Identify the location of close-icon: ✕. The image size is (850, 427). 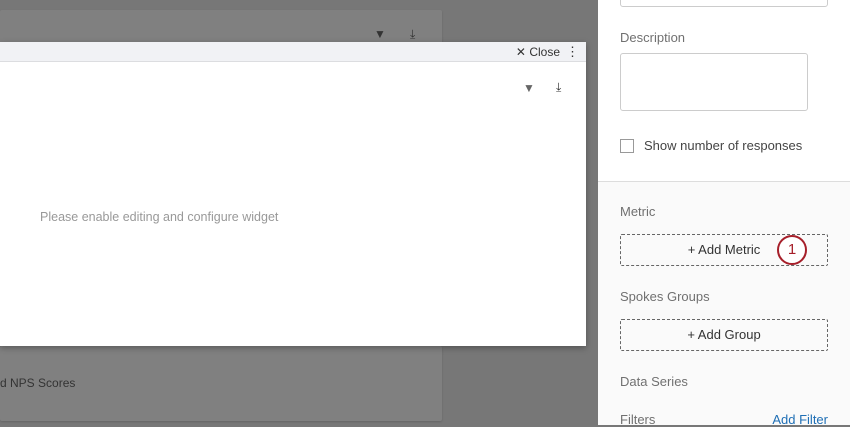
(522, 52).